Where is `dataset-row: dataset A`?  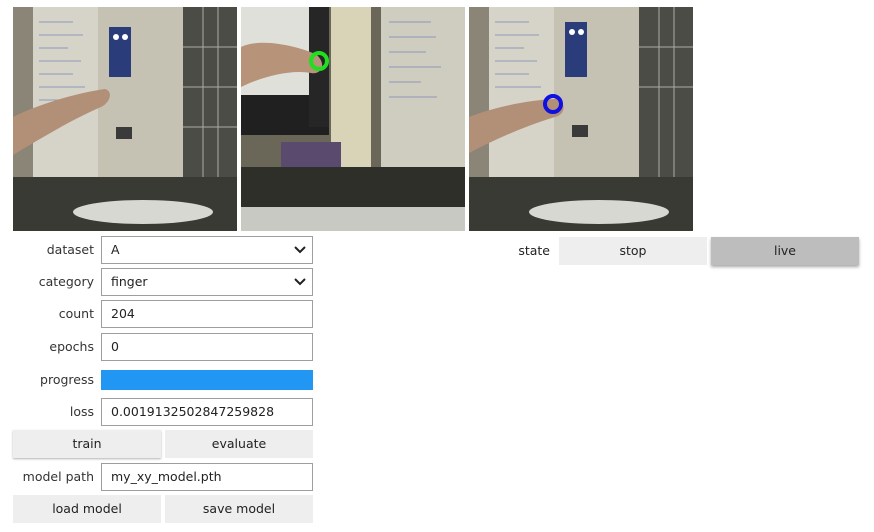
dataset-row: dataset A is located at coordinates (161, 250).